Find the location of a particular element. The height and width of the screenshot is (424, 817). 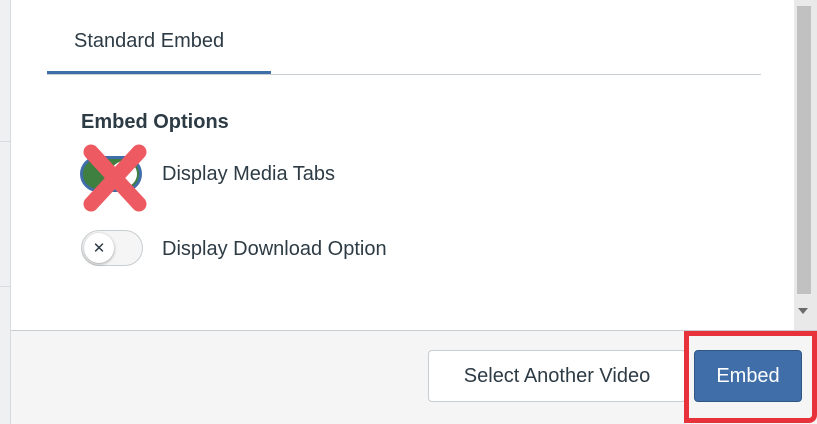

tab-label: Standard Embed is located at coordinates (149, 41).